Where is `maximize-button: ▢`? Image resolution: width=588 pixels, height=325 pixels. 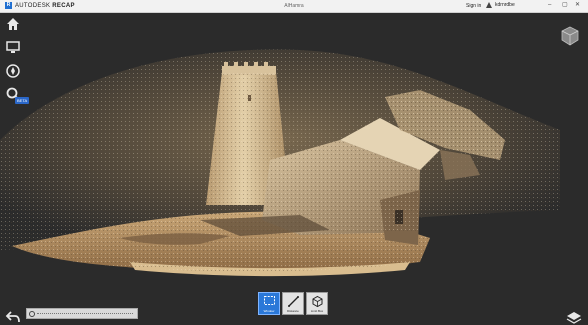
maximize-button: ▢ is located at coordinates (565, 5).